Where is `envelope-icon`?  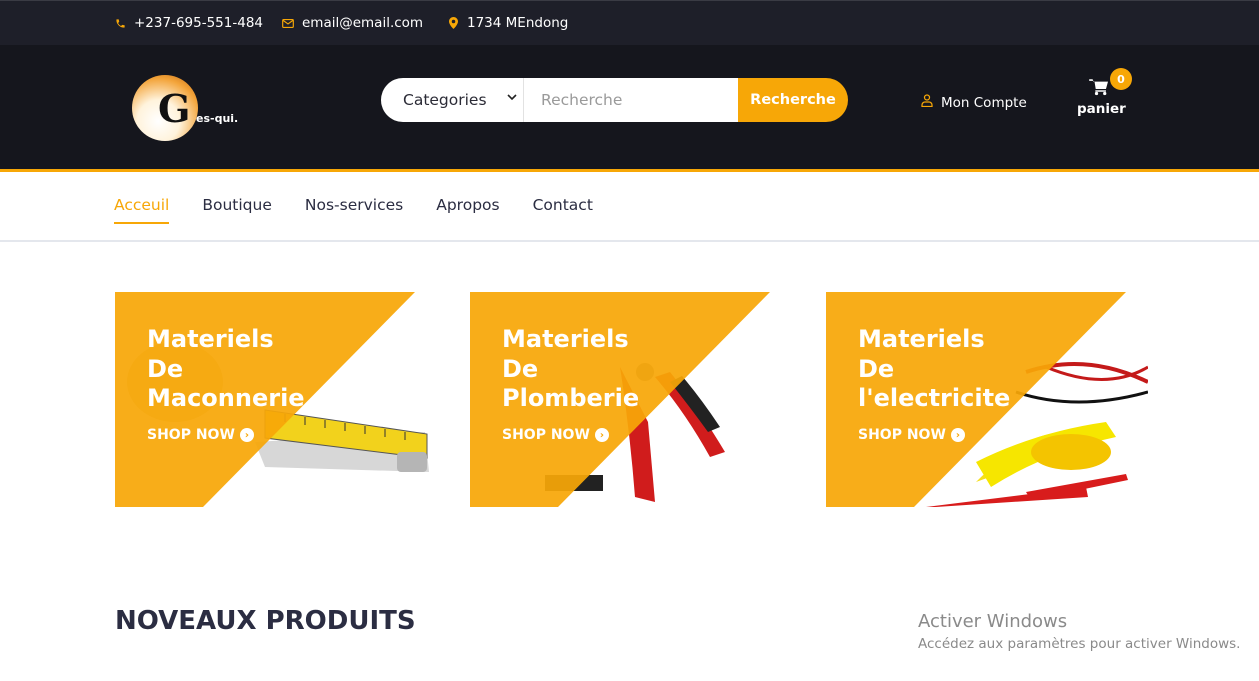
envelope-icon is located at coordinates (288, 23).